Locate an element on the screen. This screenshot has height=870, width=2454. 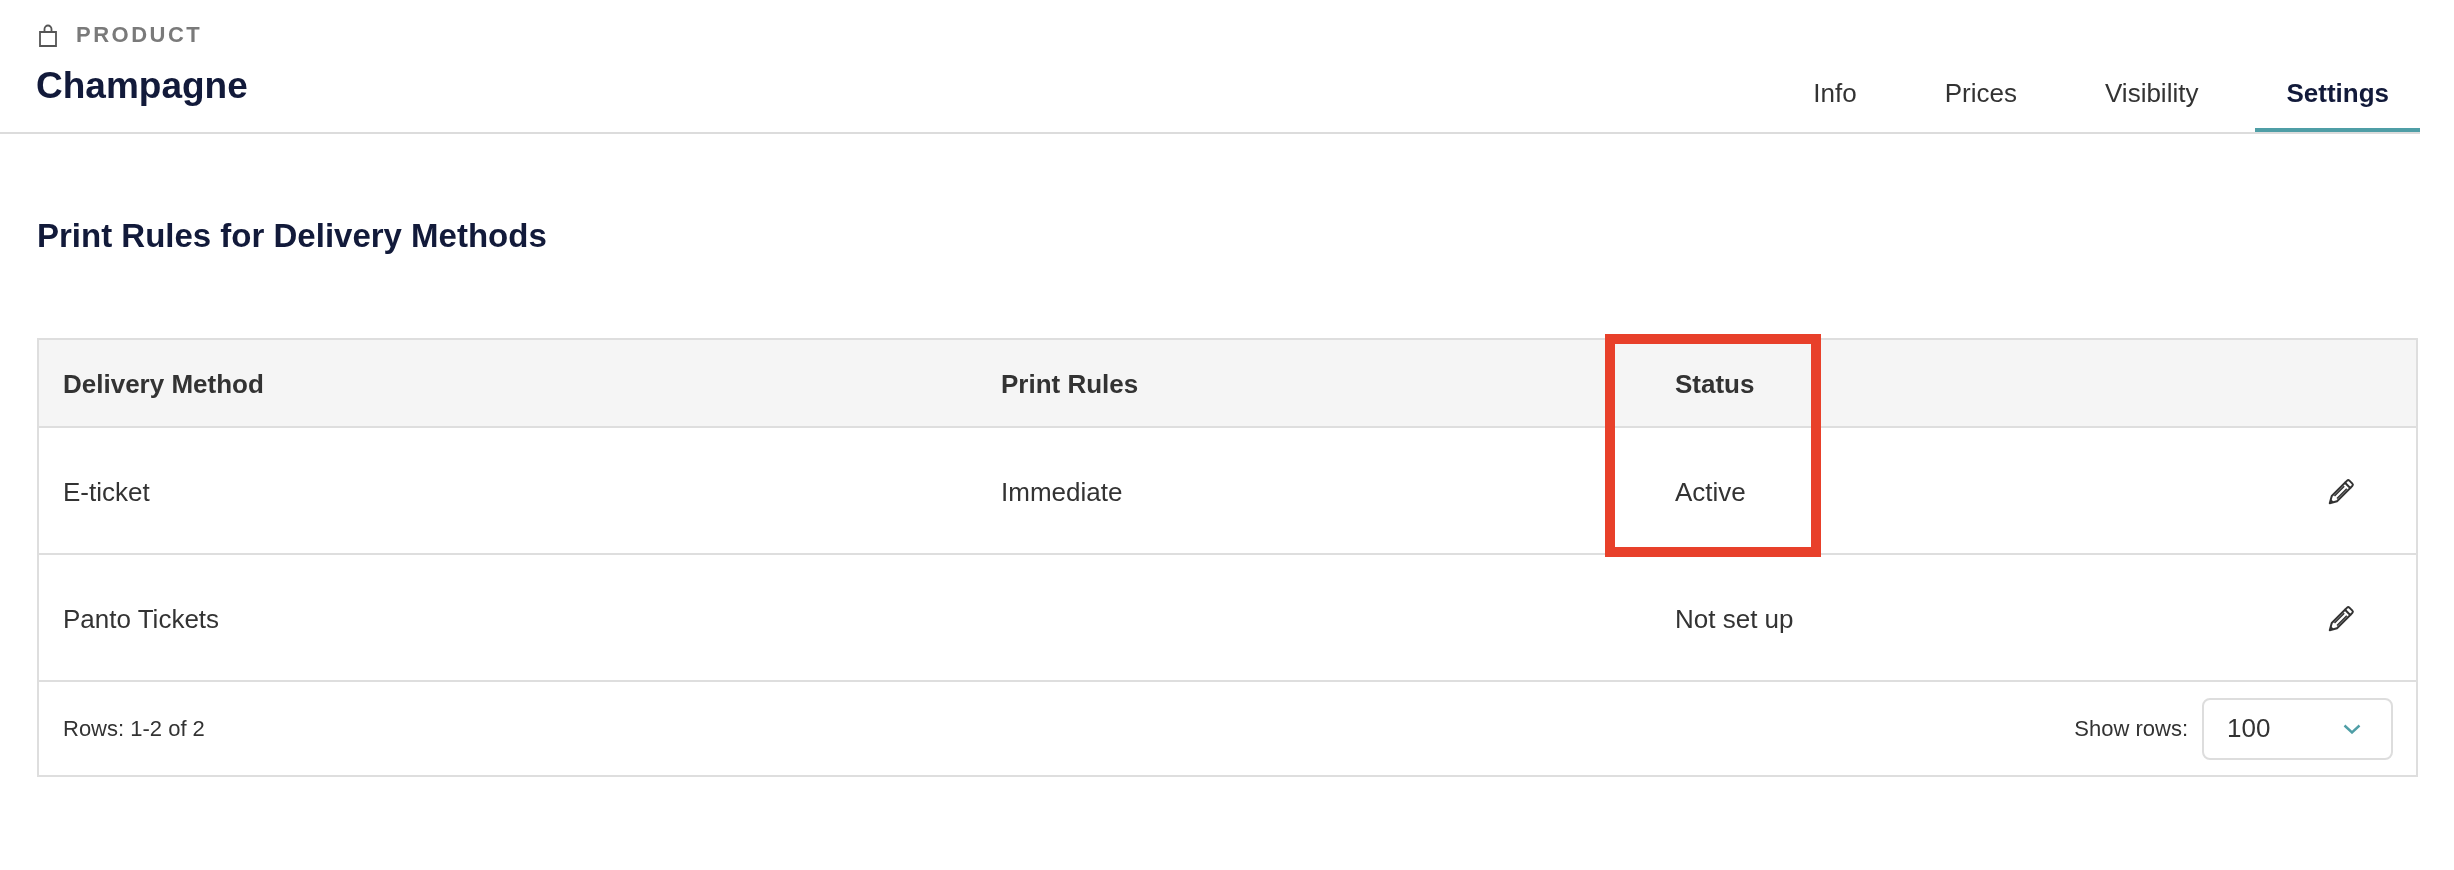
table-cell: Panto Tickets is located at coordinates (141, 618).